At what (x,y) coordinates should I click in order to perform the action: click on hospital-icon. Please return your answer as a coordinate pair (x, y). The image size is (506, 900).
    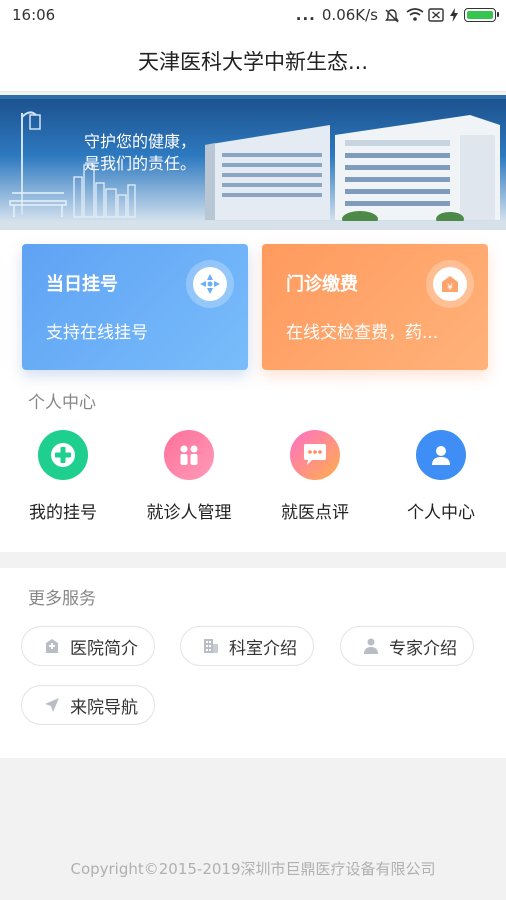
    Looking at the image, I should click on (52, 646).